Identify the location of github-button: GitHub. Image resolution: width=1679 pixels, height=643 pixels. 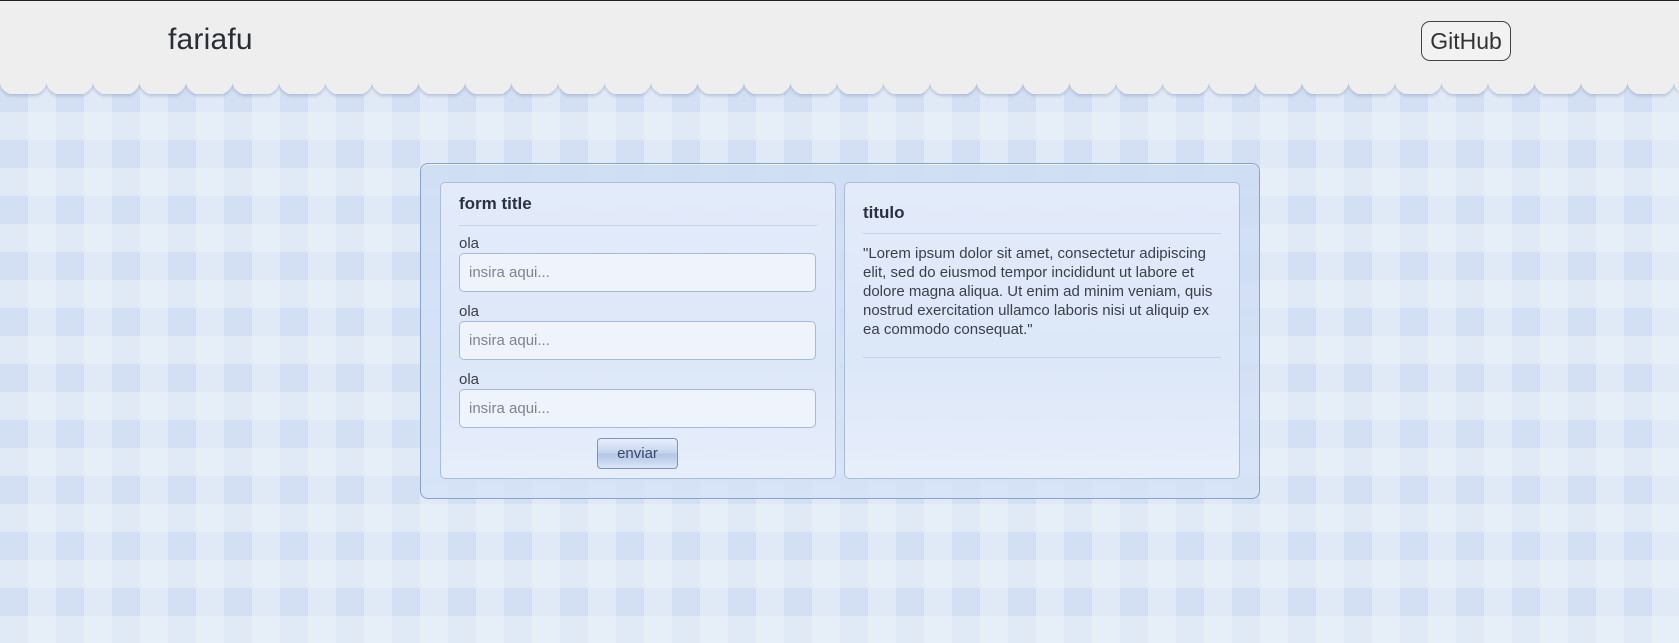
(1466, 41).